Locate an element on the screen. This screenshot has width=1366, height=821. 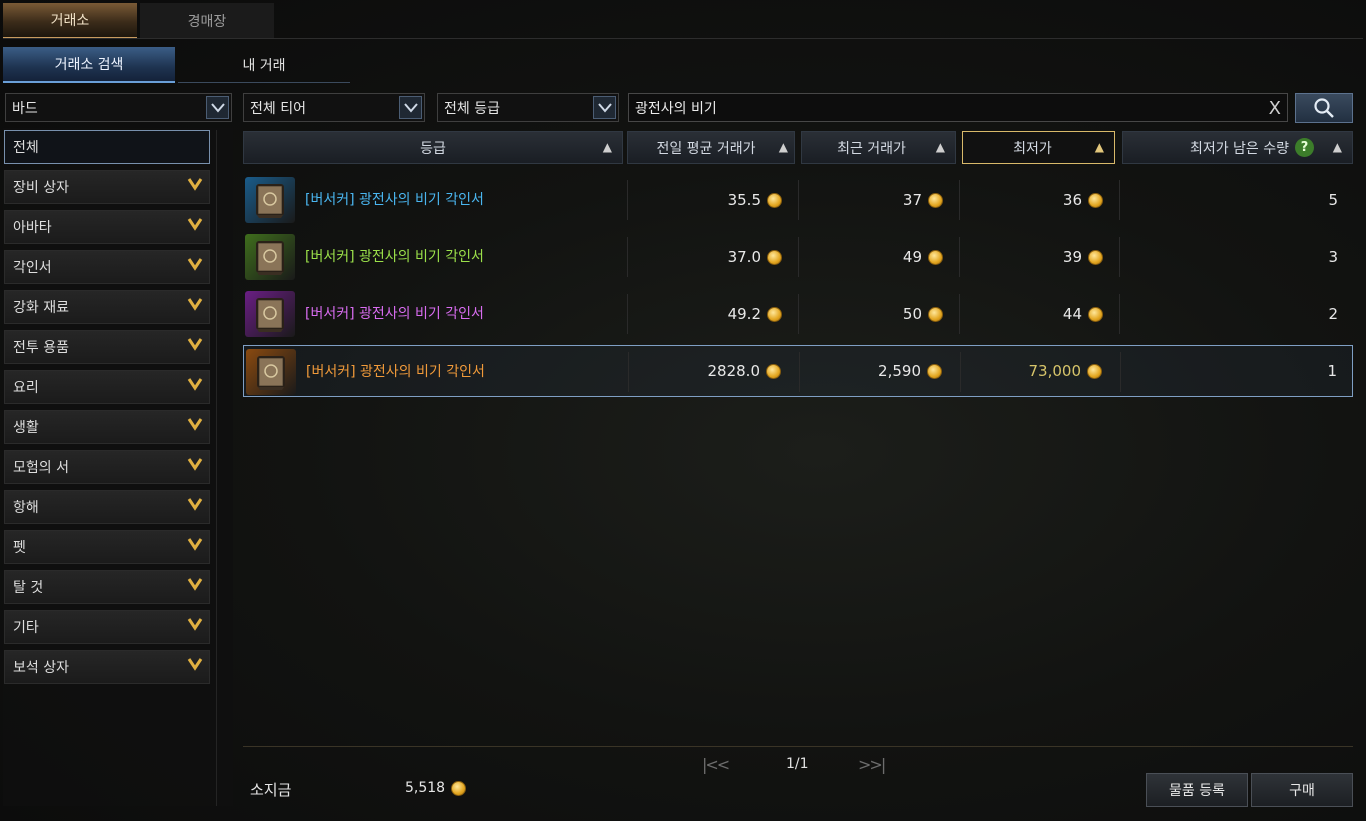
tier-select: 전체 티어 is located at coordinates (334, 107).